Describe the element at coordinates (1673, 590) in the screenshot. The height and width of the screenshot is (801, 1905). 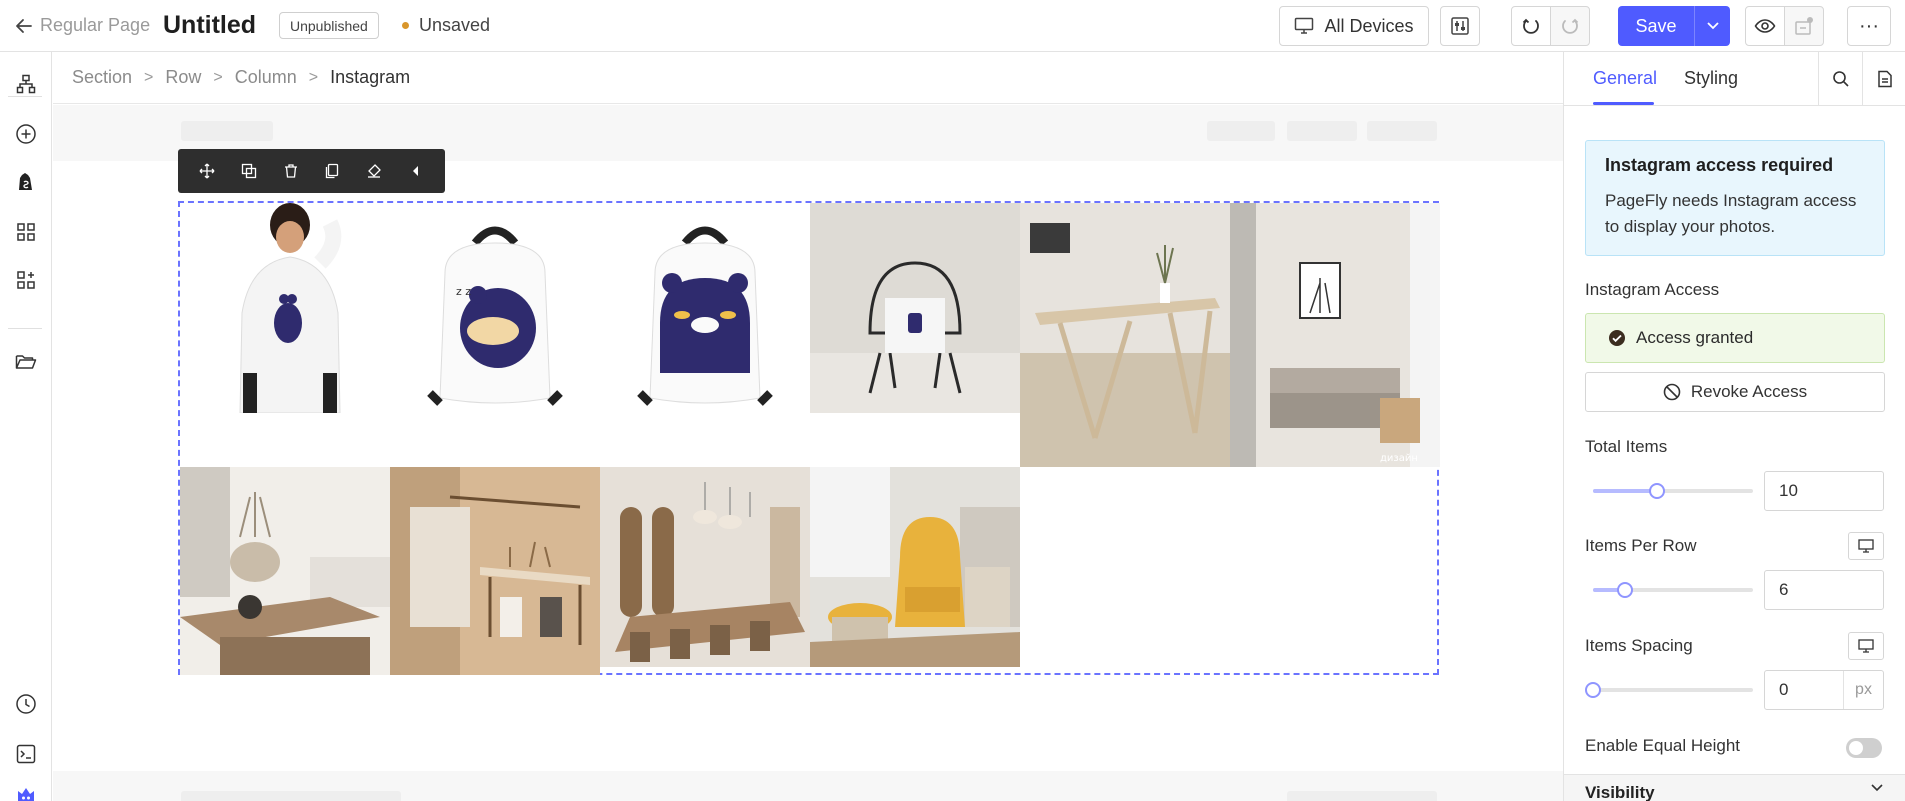
I see `items-per-row-slider` at that location.